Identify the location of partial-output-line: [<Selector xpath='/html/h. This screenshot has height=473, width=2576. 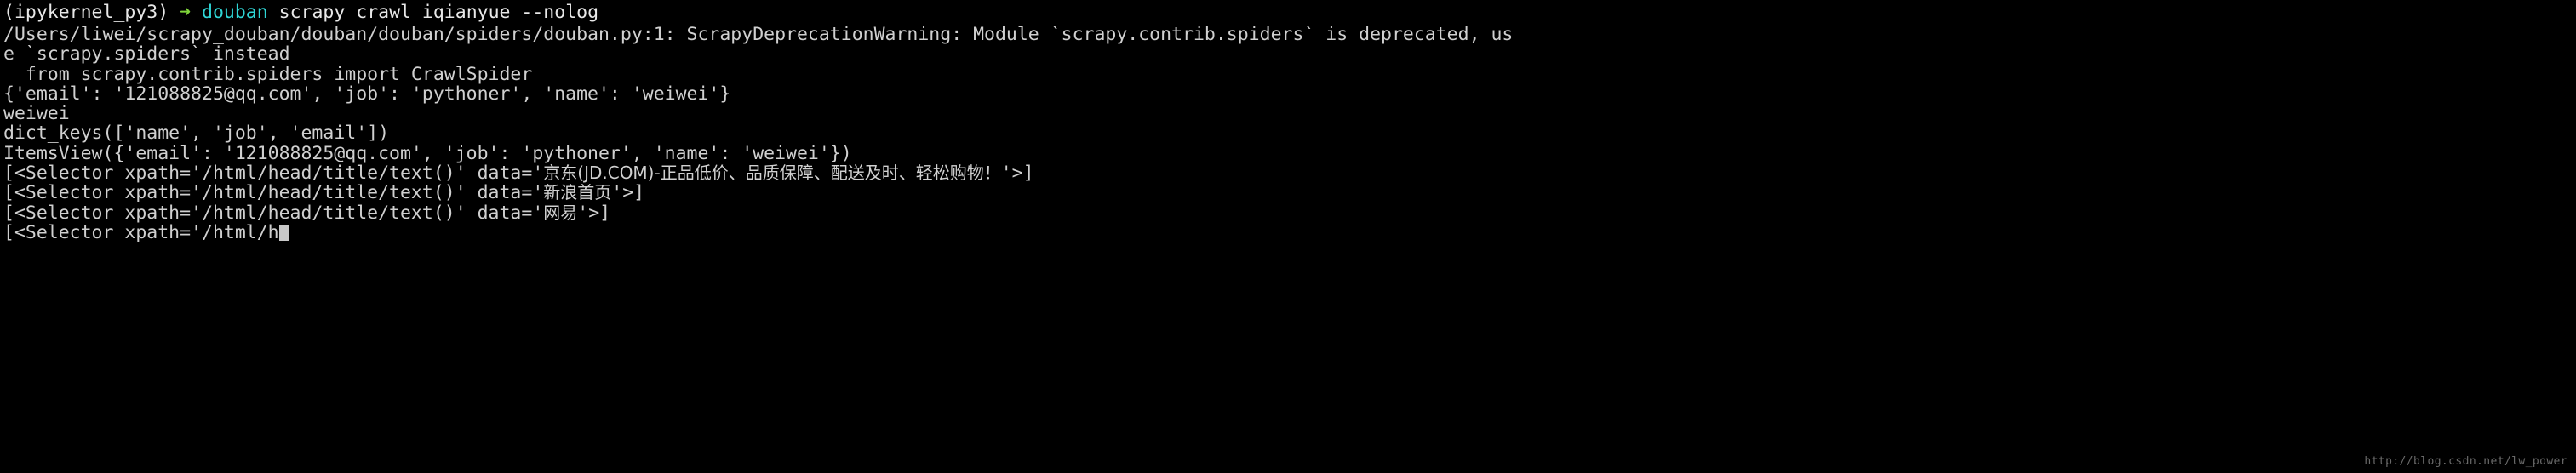
(1288, 232).